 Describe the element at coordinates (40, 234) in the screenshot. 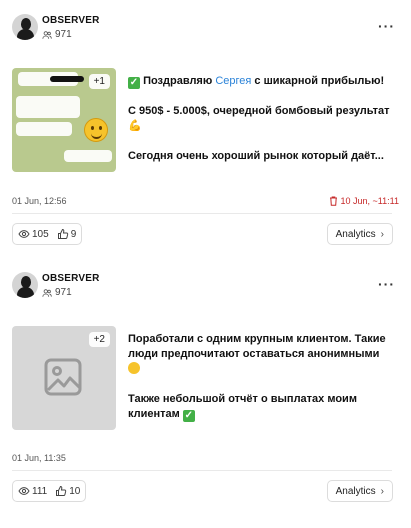

I see `views-count: 105` at that location.